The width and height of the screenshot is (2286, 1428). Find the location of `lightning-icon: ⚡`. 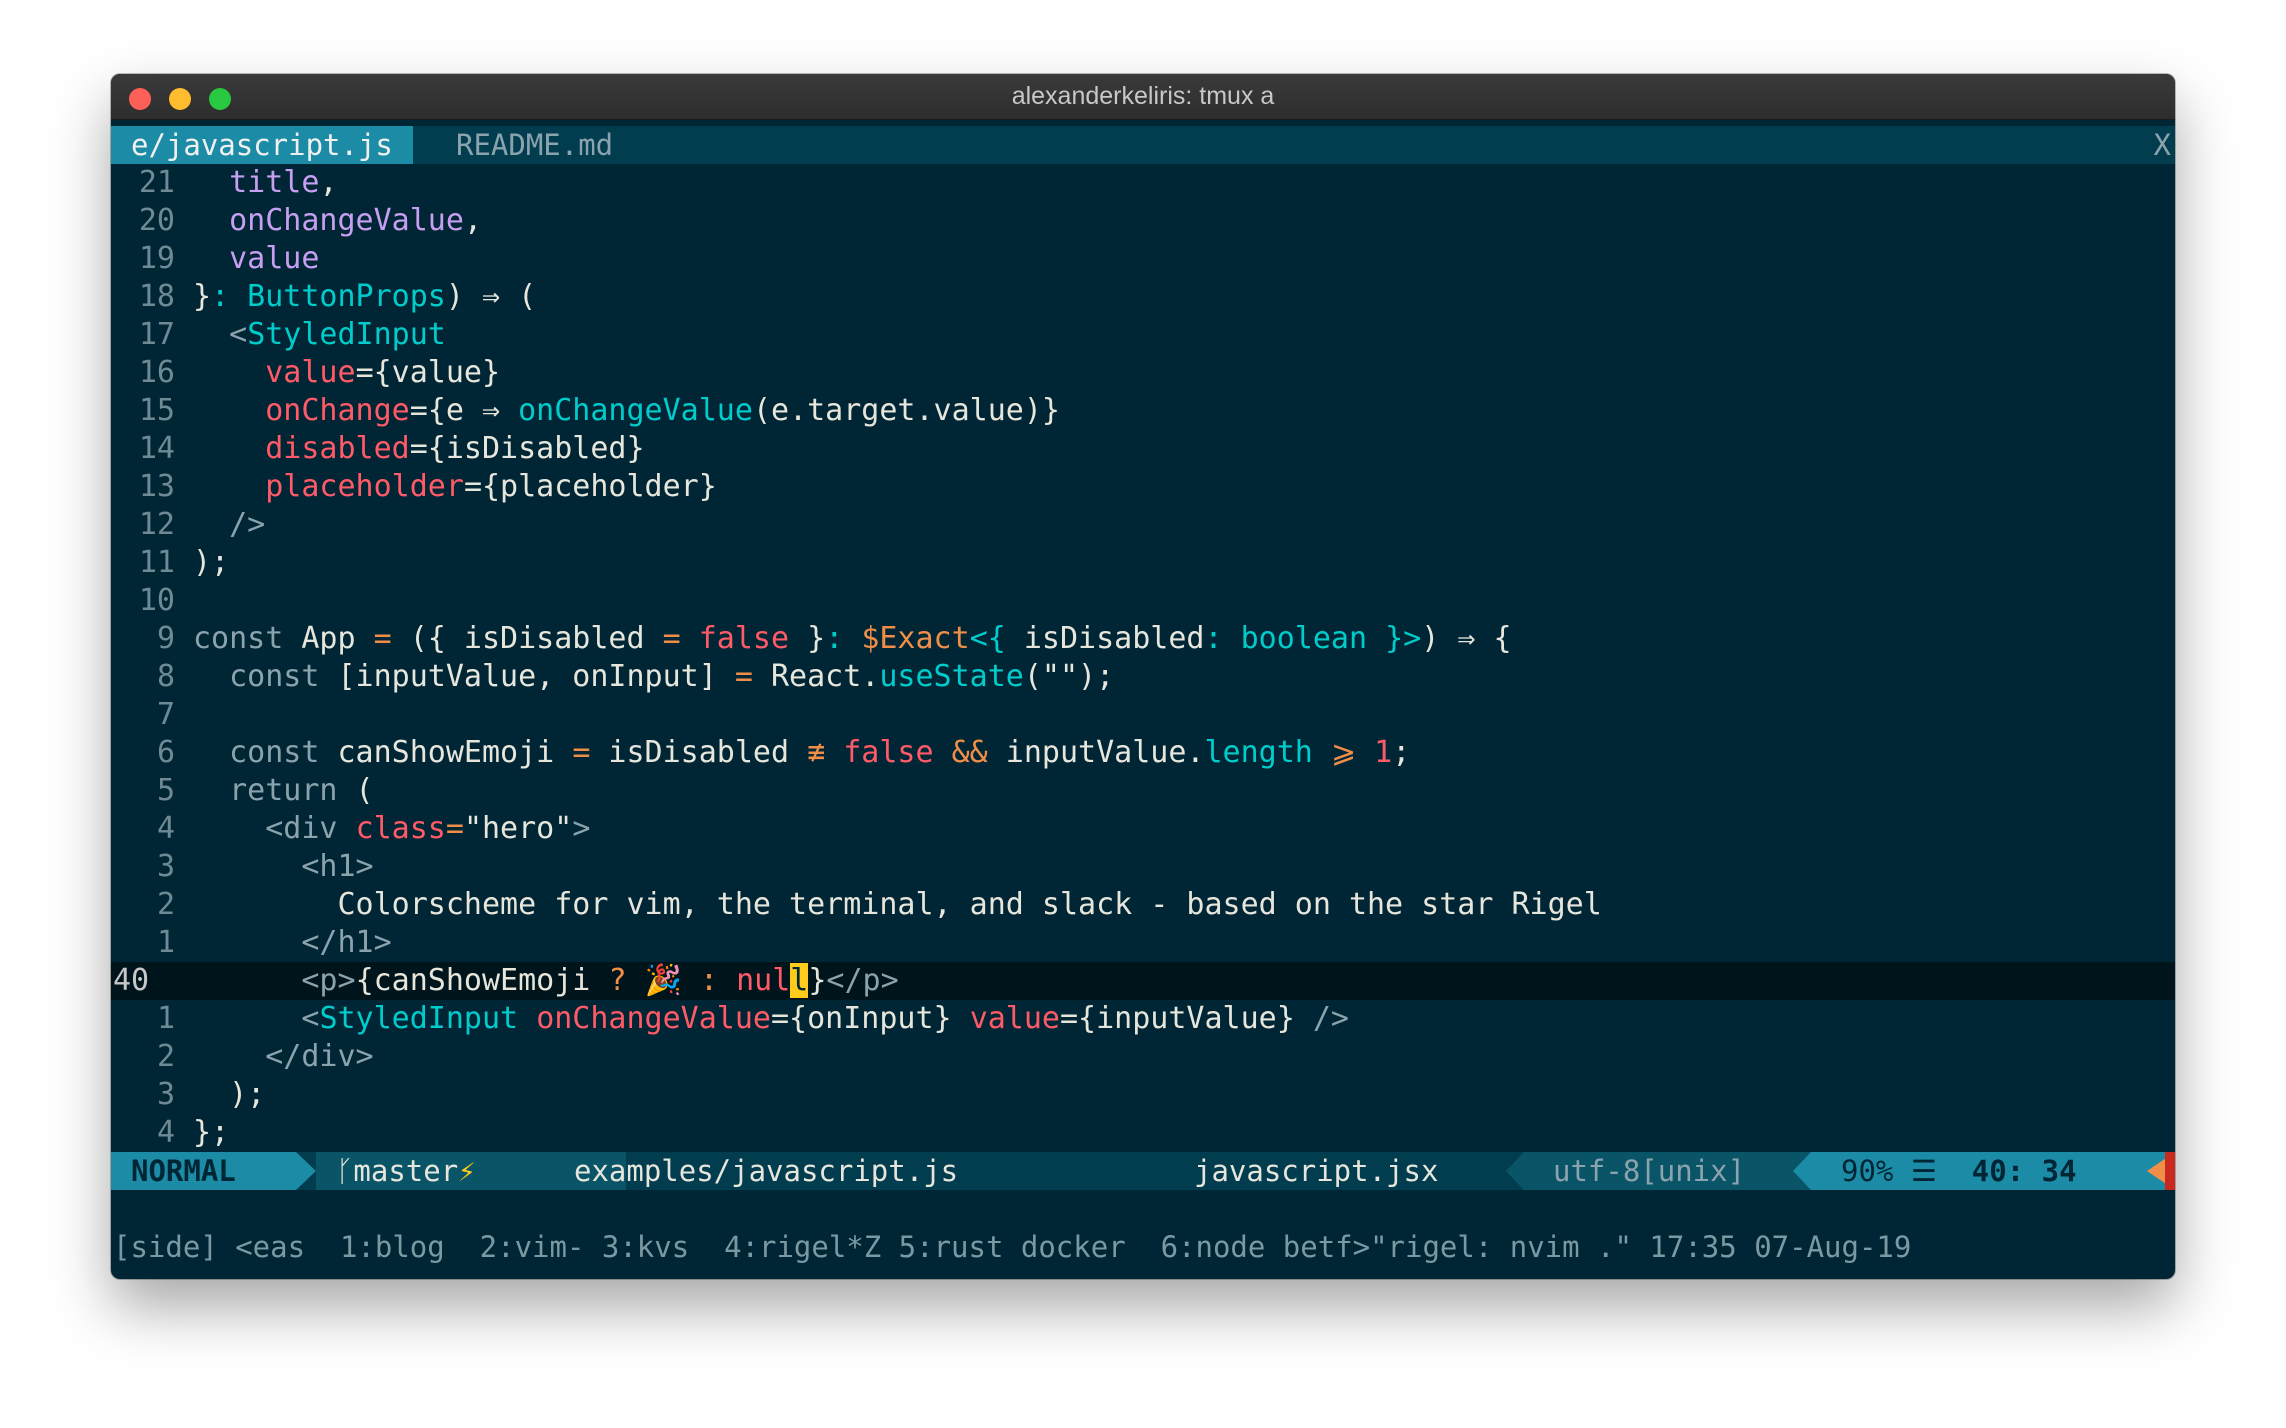

lightning-icon: ⚡ is located at coordinates (467, 1171).